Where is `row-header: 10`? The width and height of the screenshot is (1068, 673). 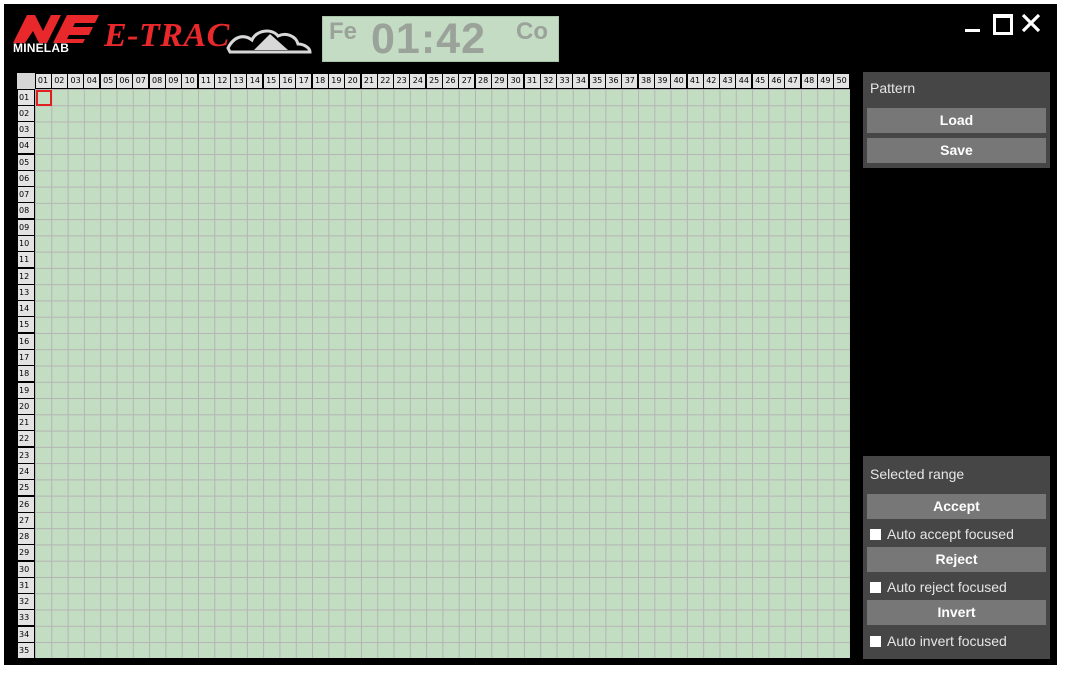 row-header: 10 is located at coordinates (26, 244).